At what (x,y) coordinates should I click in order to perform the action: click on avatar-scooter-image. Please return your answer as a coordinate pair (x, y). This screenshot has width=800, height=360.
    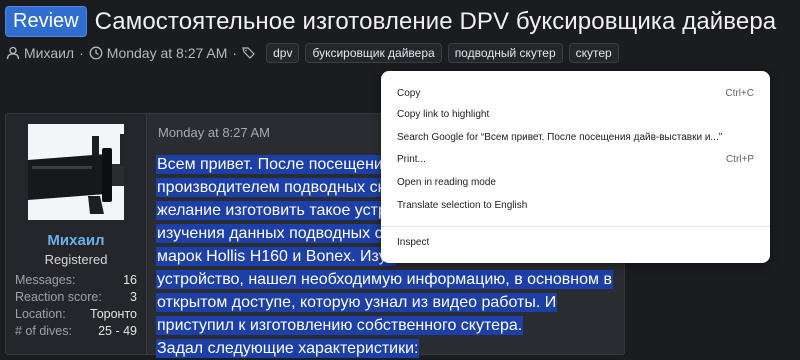
    Looking at the image, I should click on (76, 172).